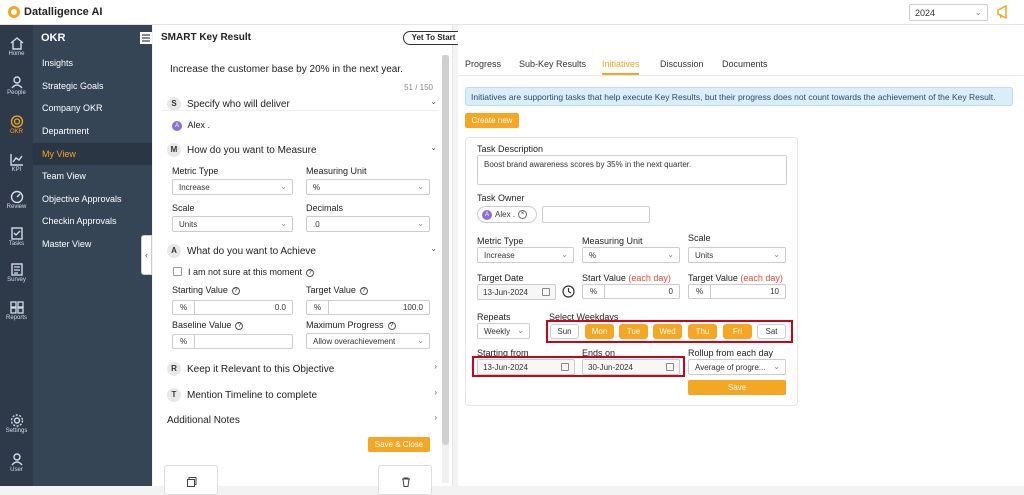  Describe the element at coordinates (667, 331) in the screenshot. I see `weekday-wed: Wed` at that location.